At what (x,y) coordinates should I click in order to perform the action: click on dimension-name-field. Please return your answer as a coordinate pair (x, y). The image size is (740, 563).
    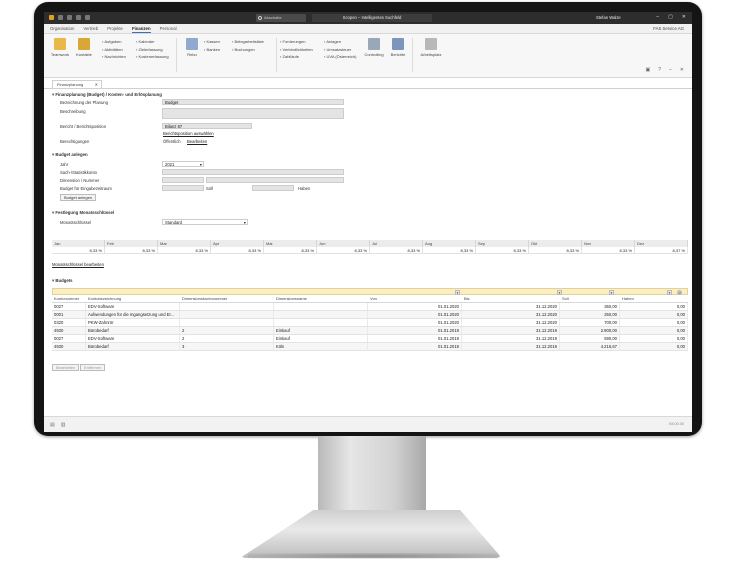
    Looking at the image, I should click on (275, 180).